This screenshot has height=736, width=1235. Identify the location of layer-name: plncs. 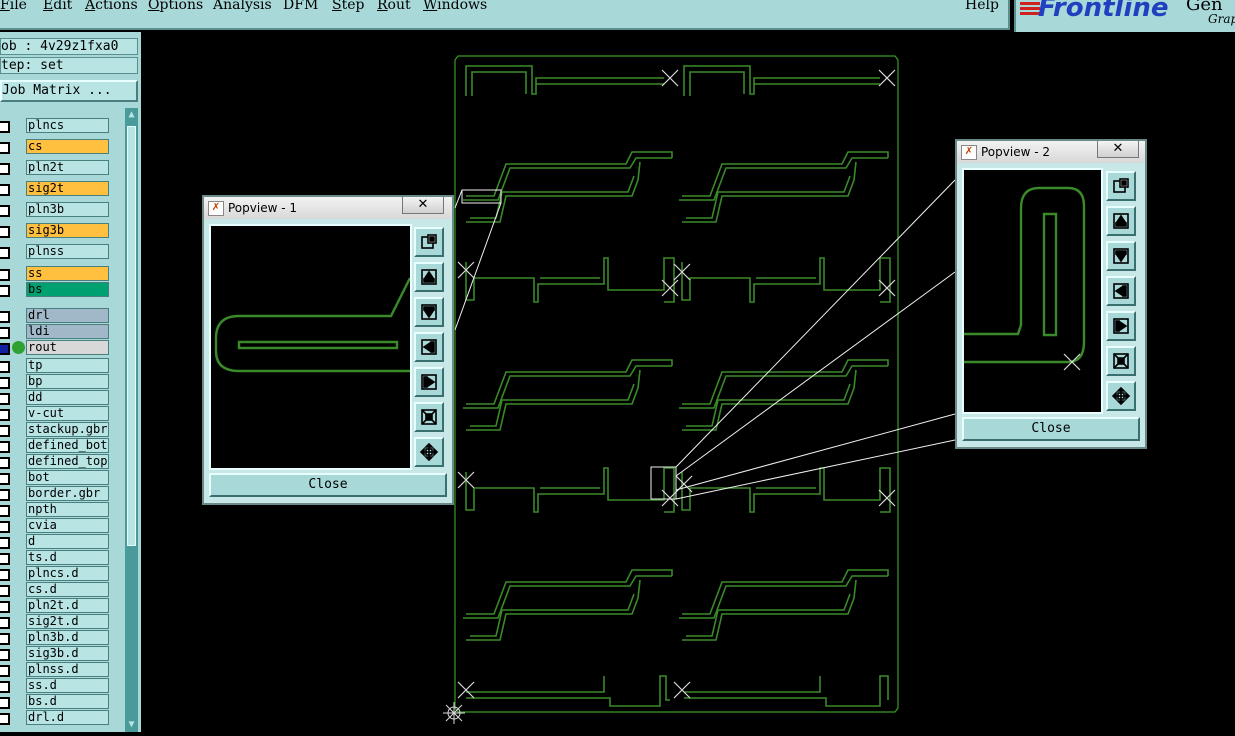
(67, 125).